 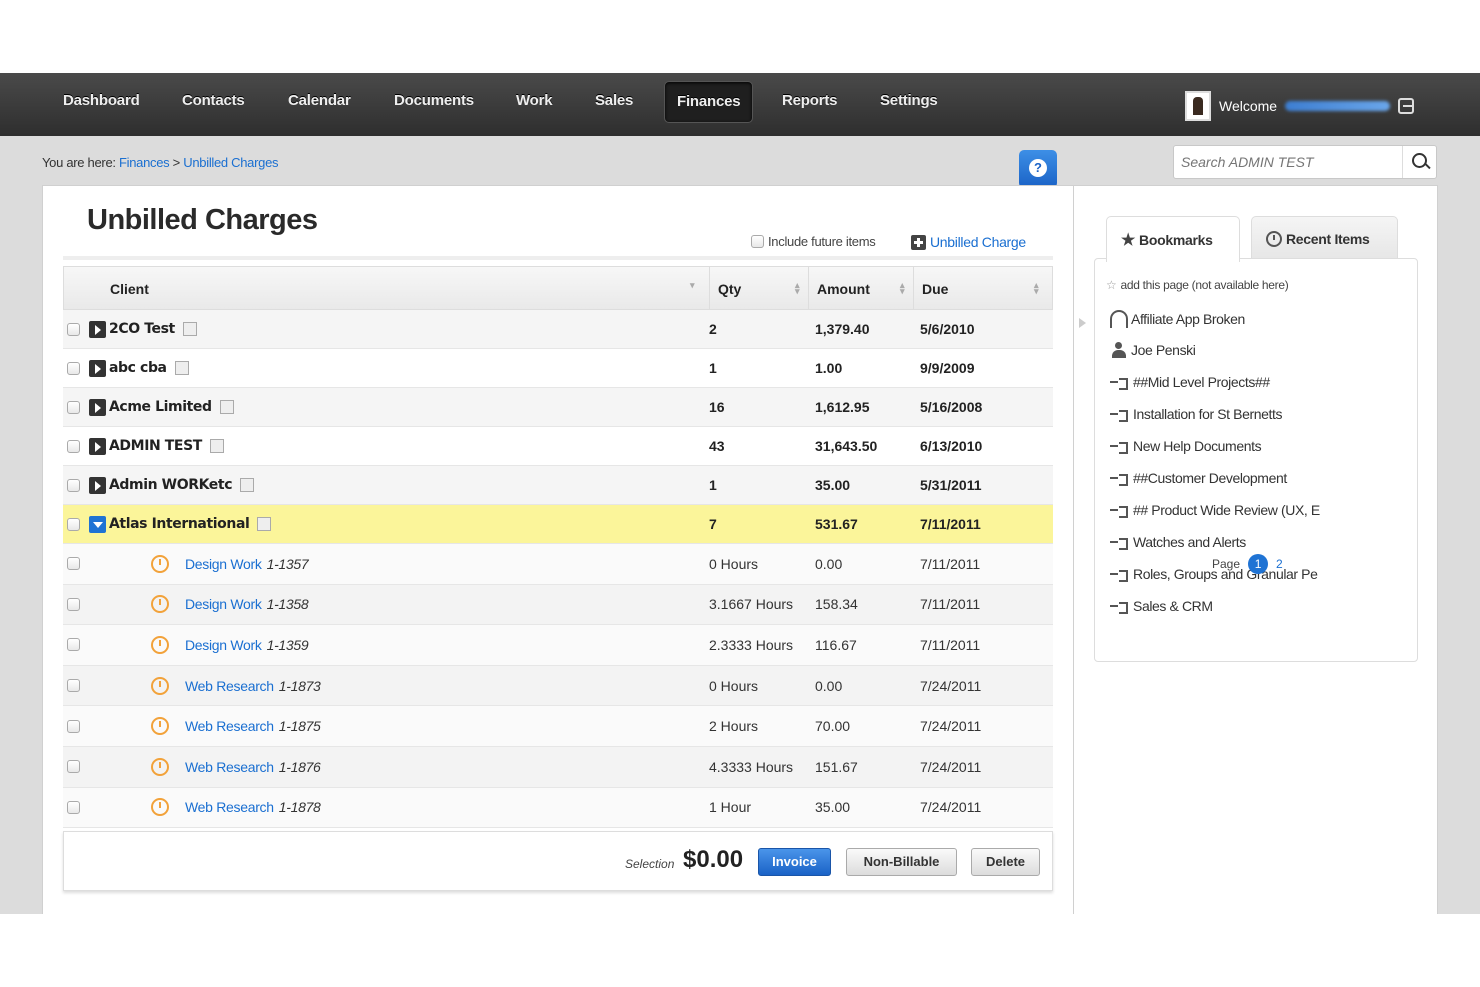 What do you see at coordinates (692, 285) in the screenshot?
I see `sort-client-icon: ▾` at bounding box center [692, 285].